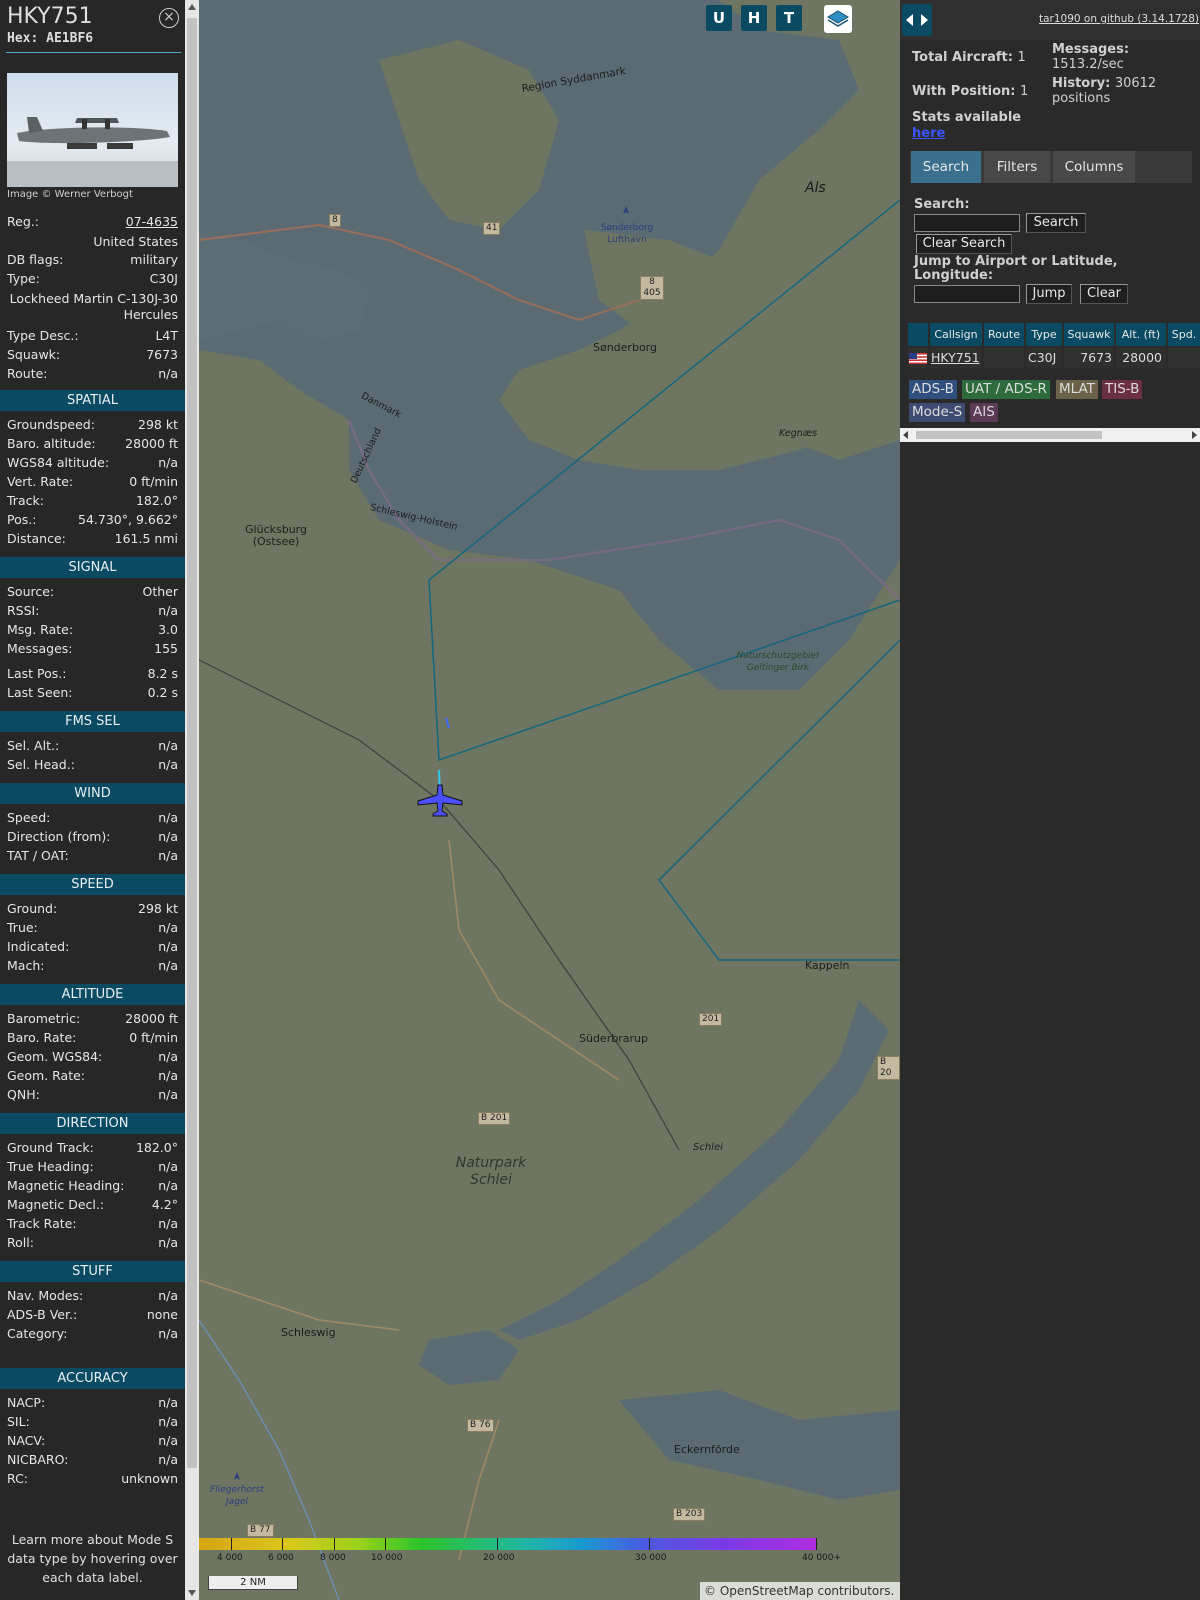 The width and height of the screenshot is (1200, 1600). I want to click on clear-search-button: Clear Search, so click(964, 244).